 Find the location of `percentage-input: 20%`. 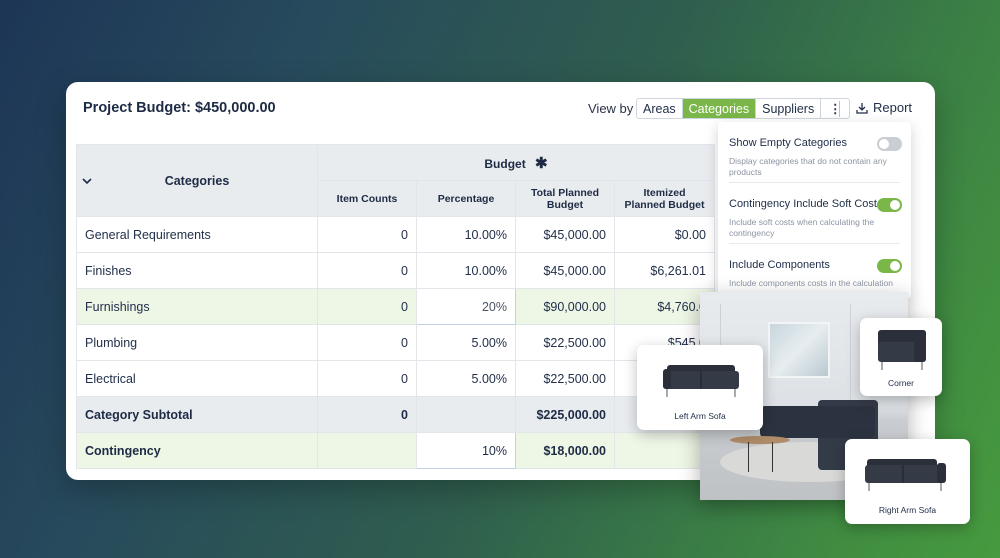

percentage-input: 20% is located at coordinates (466, 306).